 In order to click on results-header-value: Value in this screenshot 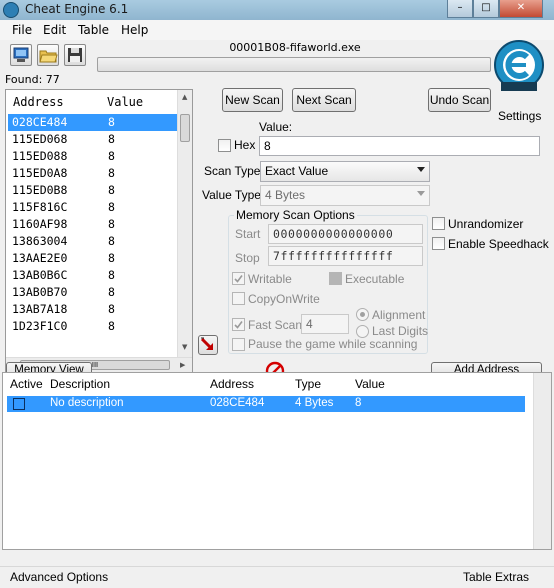, I will do `click(125, 102)`.